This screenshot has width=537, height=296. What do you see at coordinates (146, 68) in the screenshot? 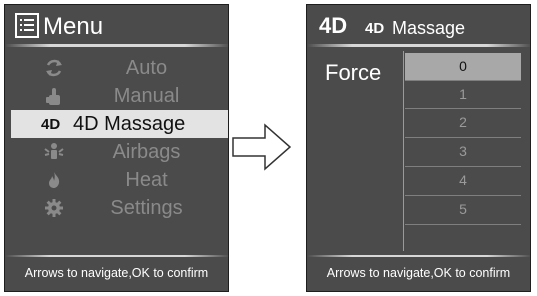
I see `menu-item-label: Auto` at bounding box center [146, 68].